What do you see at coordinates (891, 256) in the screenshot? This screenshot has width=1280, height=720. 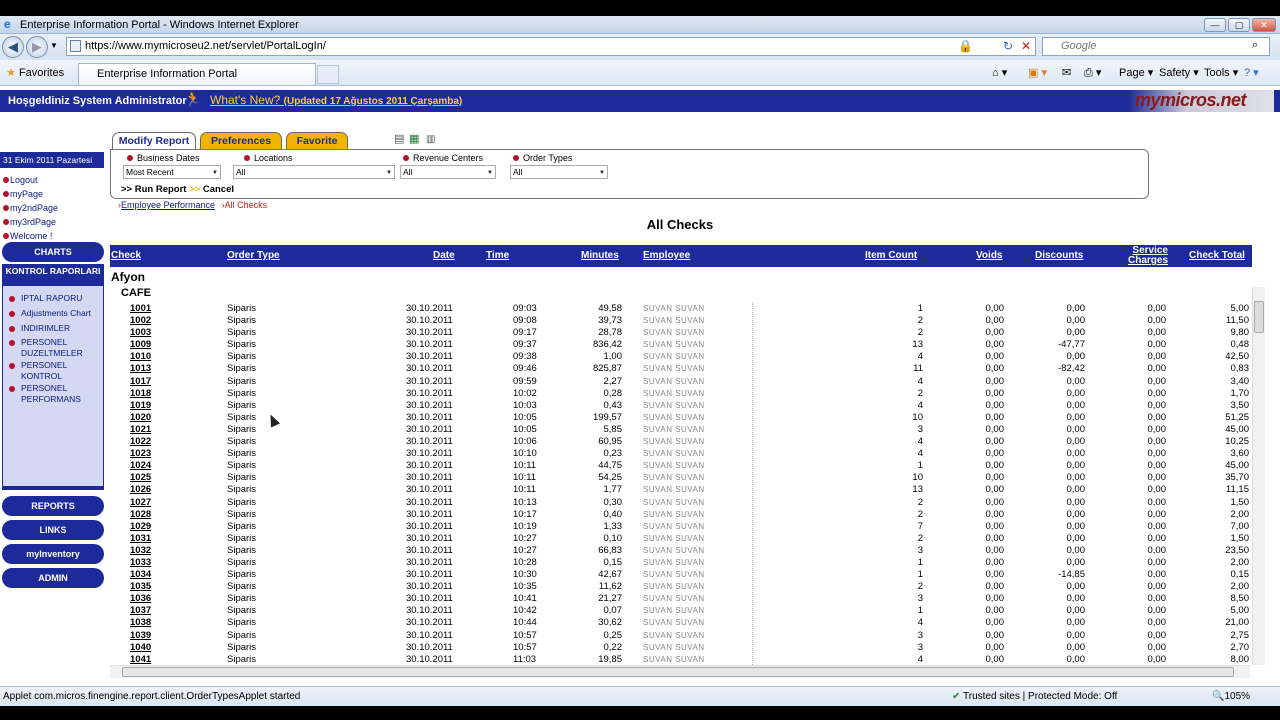 I see `col-item-count: Item Count` at bounding box center [891, 256].